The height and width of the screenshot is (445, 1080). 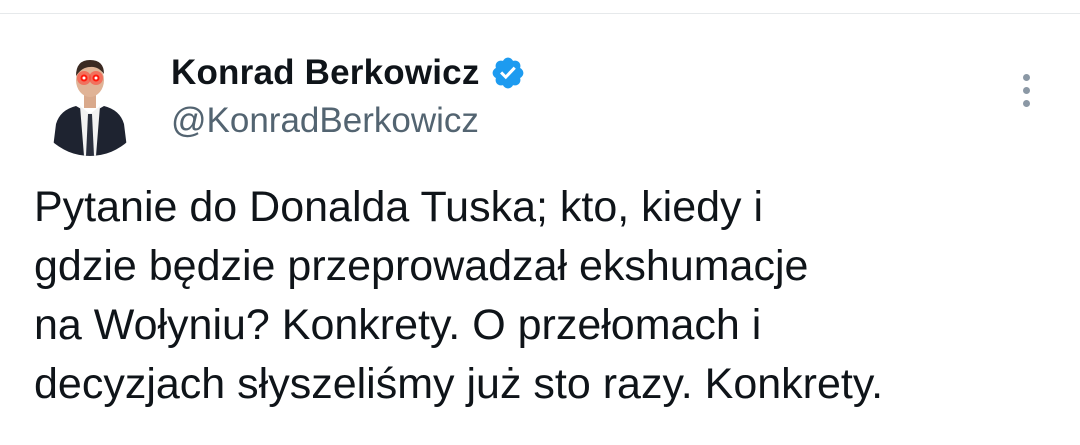 I want to click on more-vertical-icon, so click(x=1026, y=77).